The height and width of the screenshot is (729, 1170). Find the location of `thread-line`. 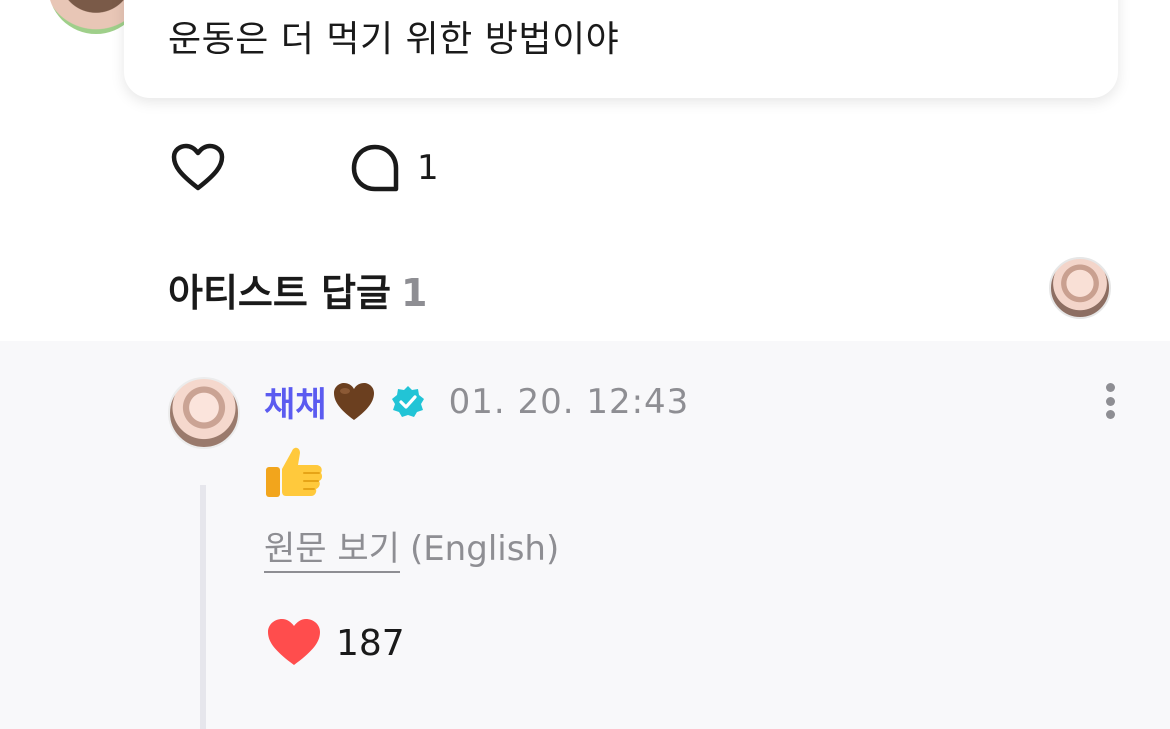

thread-line is located at coordinates (203, 607).